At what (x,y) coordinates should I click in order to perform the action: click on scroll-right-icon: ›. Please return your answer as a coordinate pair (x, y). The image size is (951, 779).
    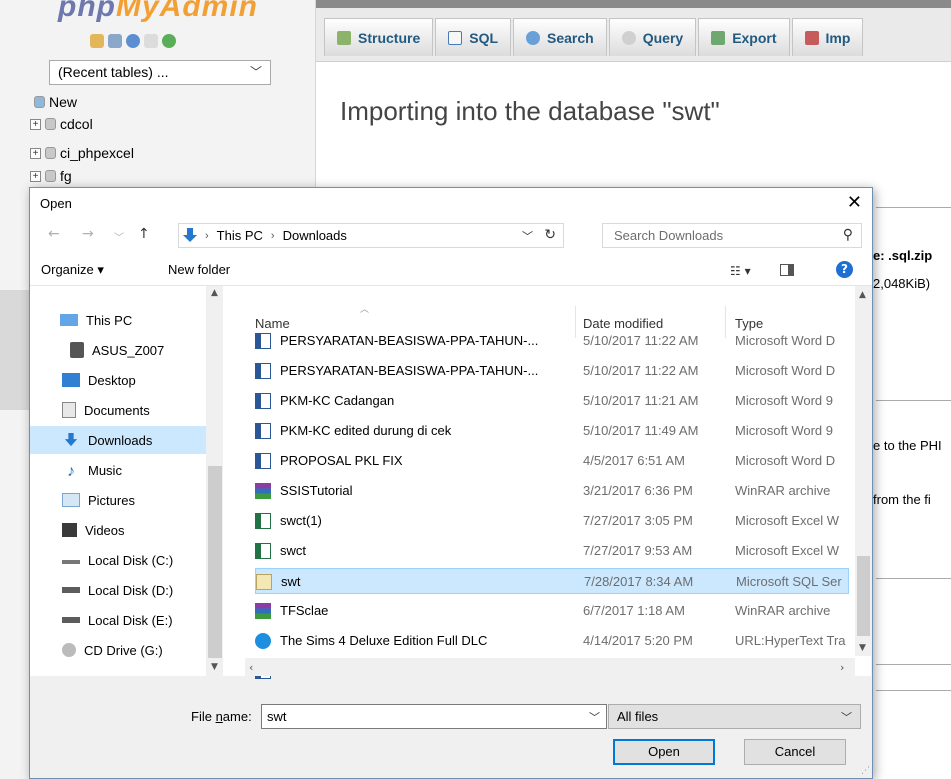
    Looking at the image, I should click on (842, 667).